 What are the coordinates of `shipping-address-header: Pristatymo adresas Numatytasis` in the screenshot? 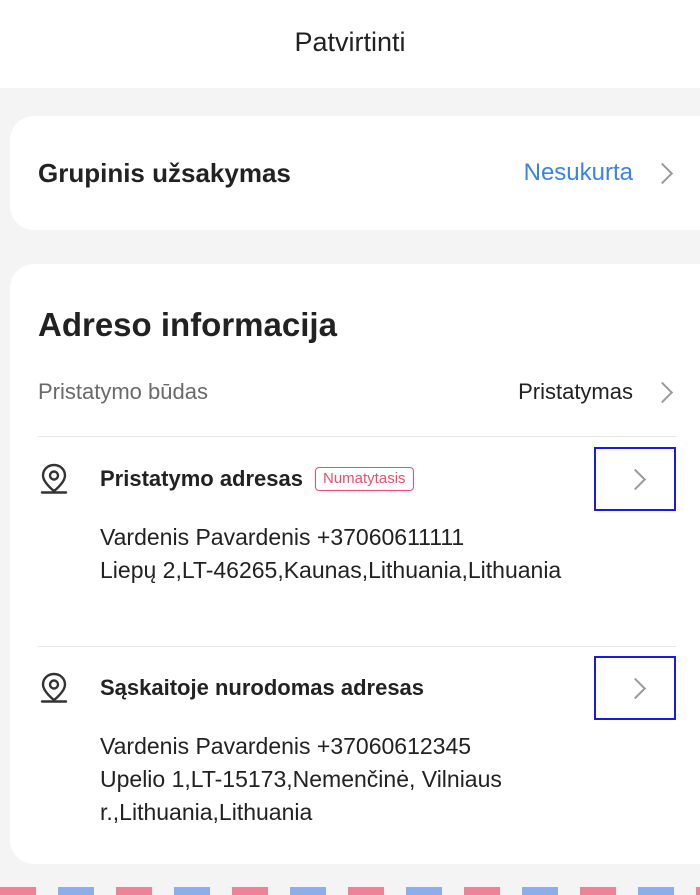 It's located at (353, 479).